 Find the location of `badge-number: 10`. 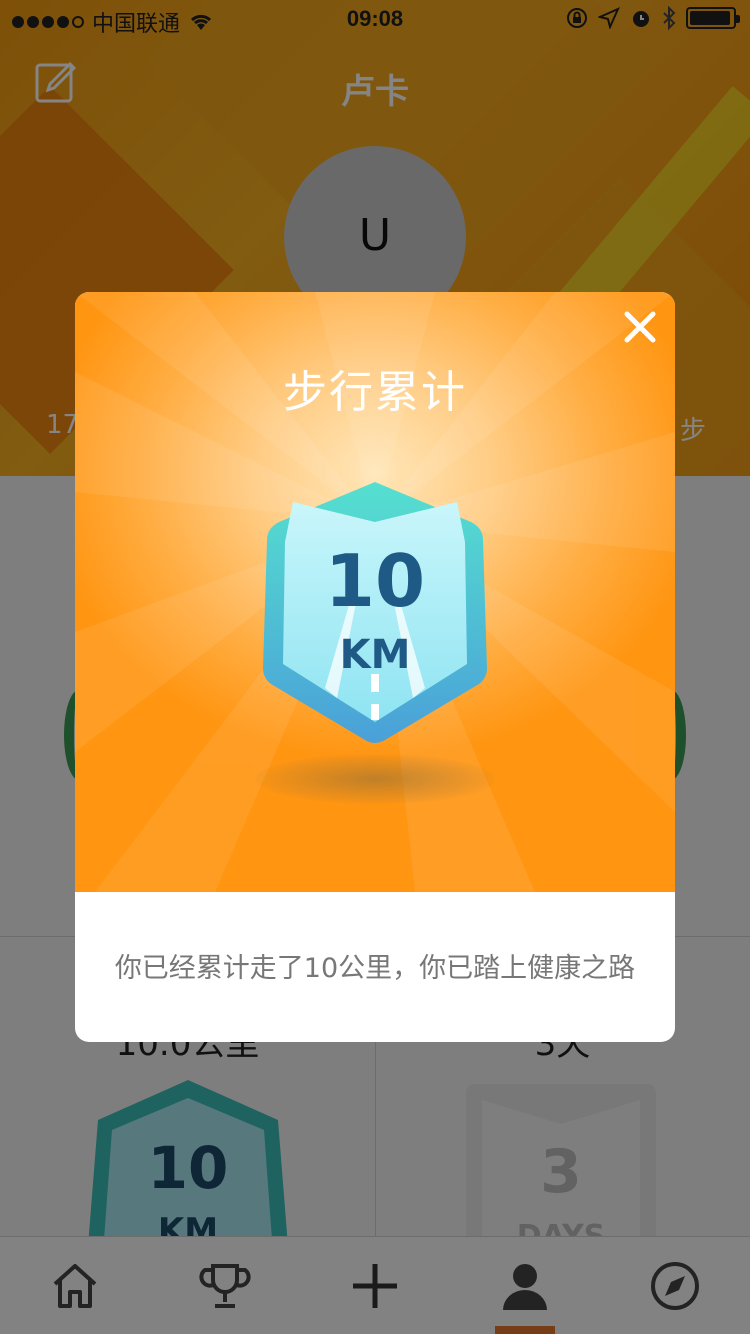

badge-number: 10 is located at coordinates (375, 581).